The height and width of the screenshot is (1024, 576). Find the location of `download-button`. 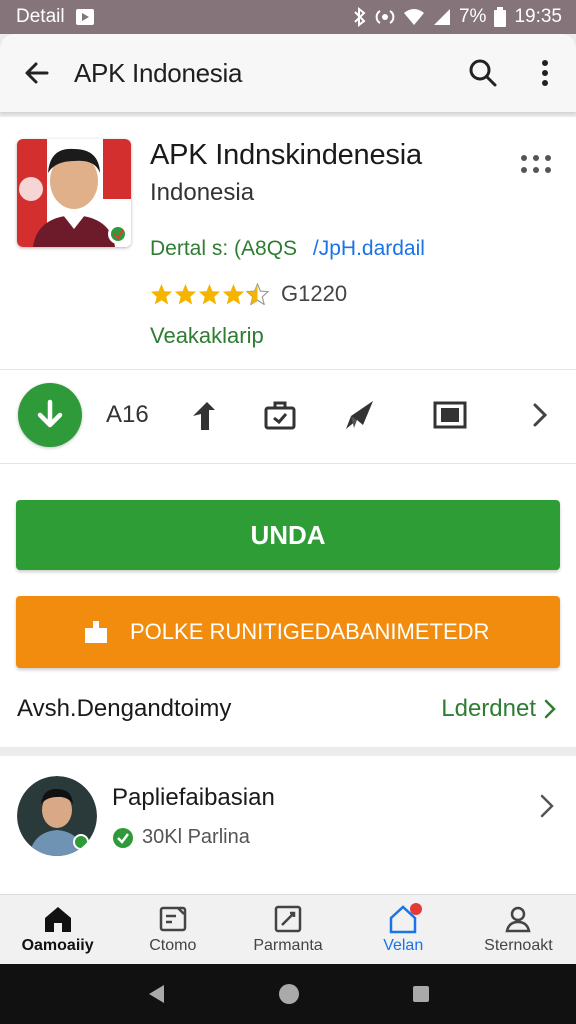

download-button is located at coordinates (50, 415).